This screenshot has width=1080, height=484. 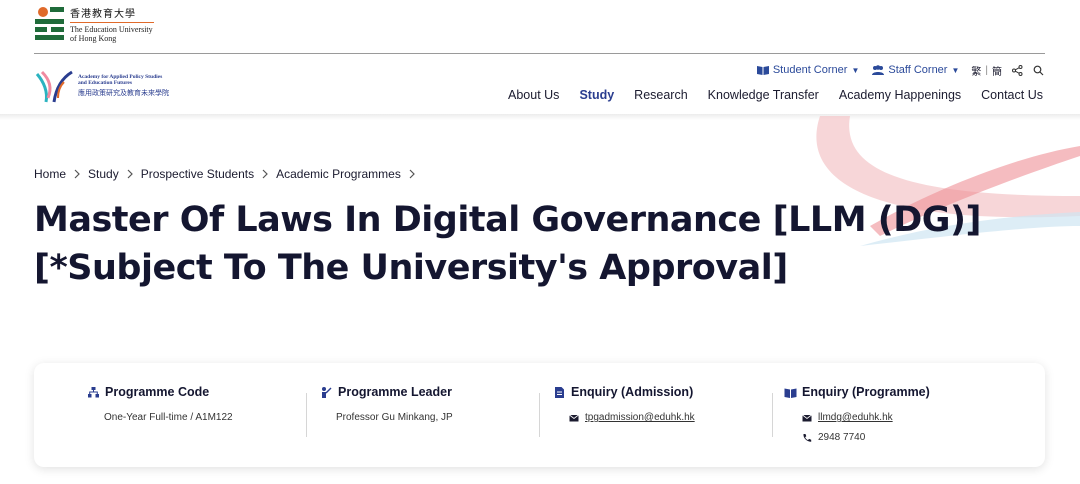 I want to click on nav-academy-happenings: Academy Happenings, so click(x=900, y=95).